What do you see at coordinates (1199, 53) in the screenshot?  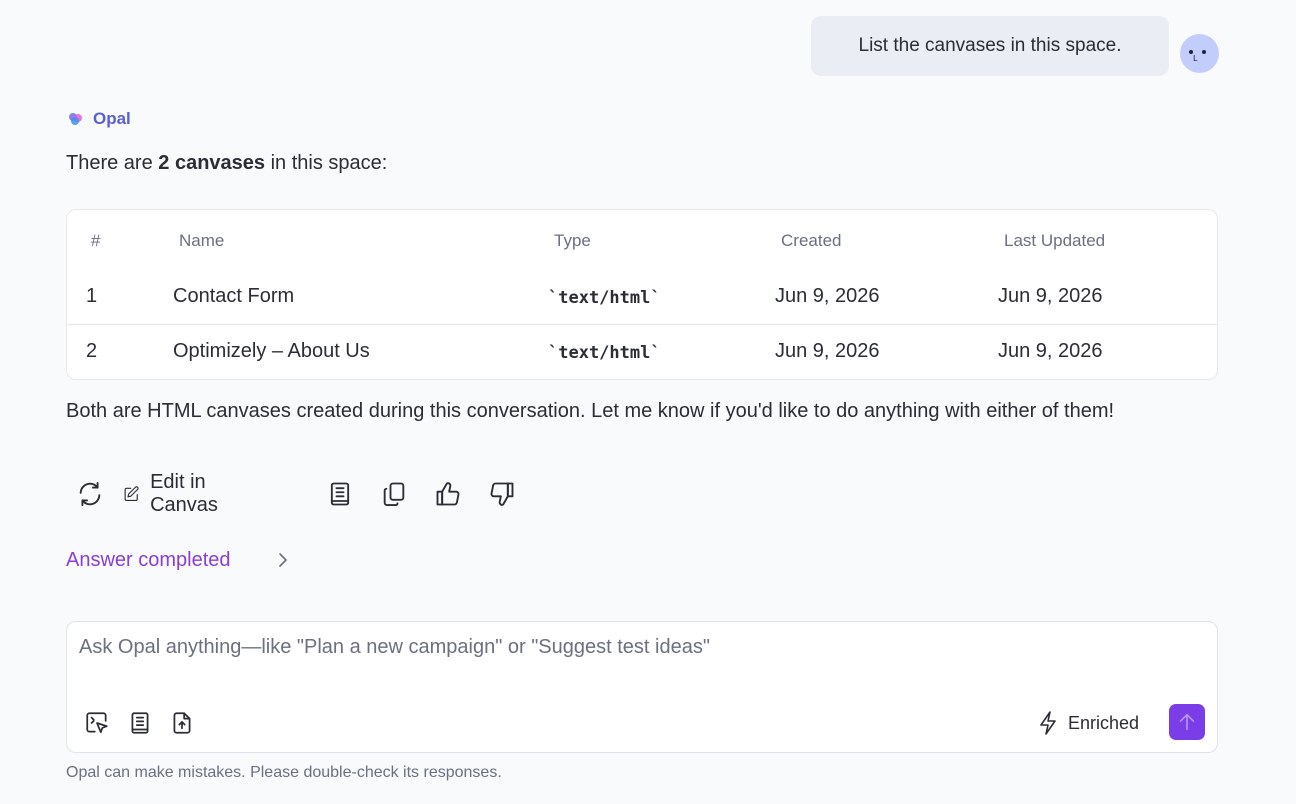 I see `user-avatar: L` at bounding box center [1199, 53].